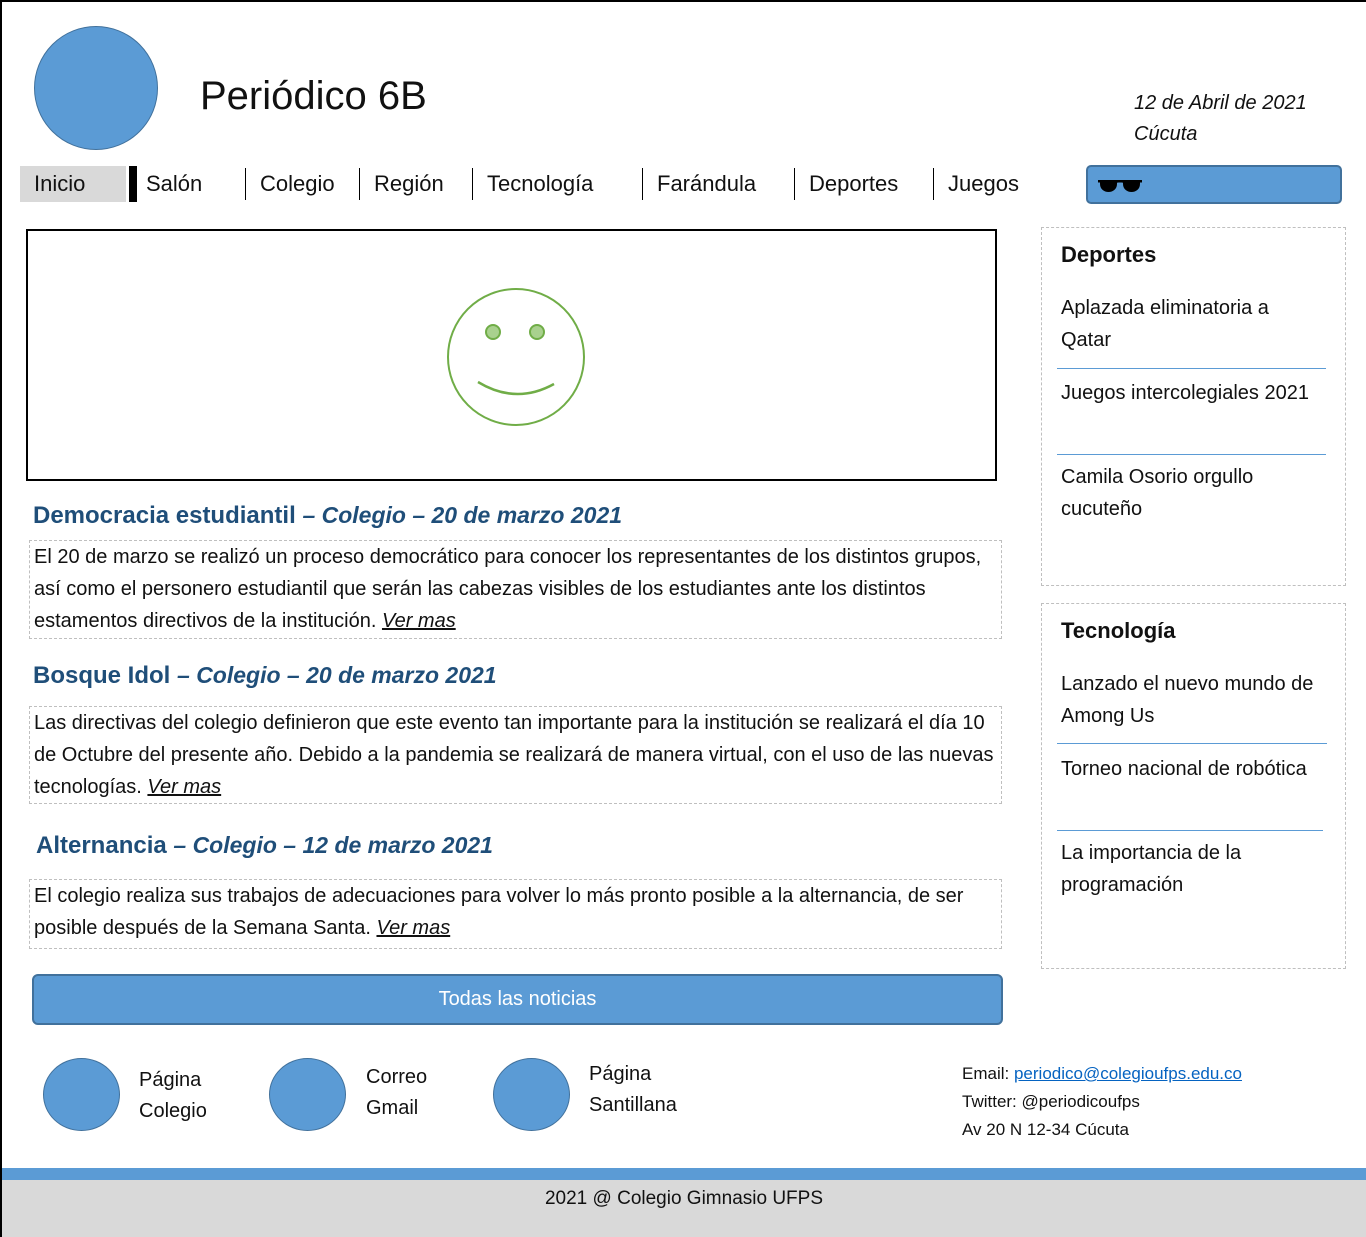 The image size is (1366, 1237). Describe the element at coordinates (174, 184) in the screenshot. I see `nav-item-salon: Salón` at that location.